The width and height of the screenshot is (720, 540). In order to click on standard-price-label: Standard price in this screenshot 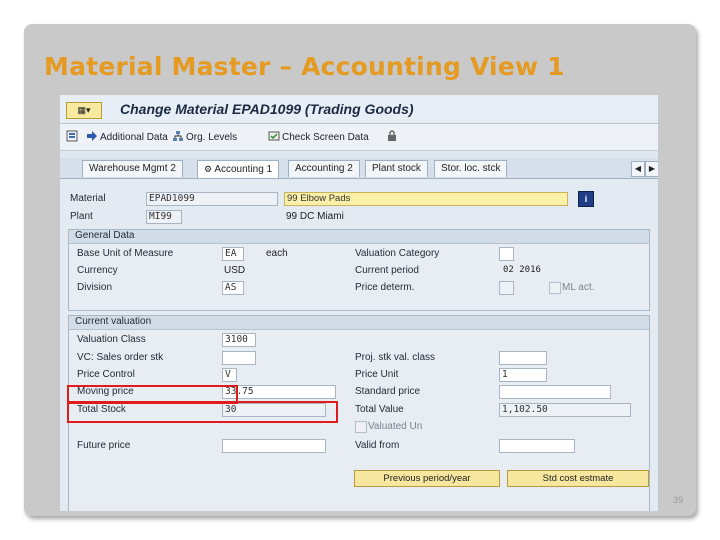, I will do `click(388, 391)`.